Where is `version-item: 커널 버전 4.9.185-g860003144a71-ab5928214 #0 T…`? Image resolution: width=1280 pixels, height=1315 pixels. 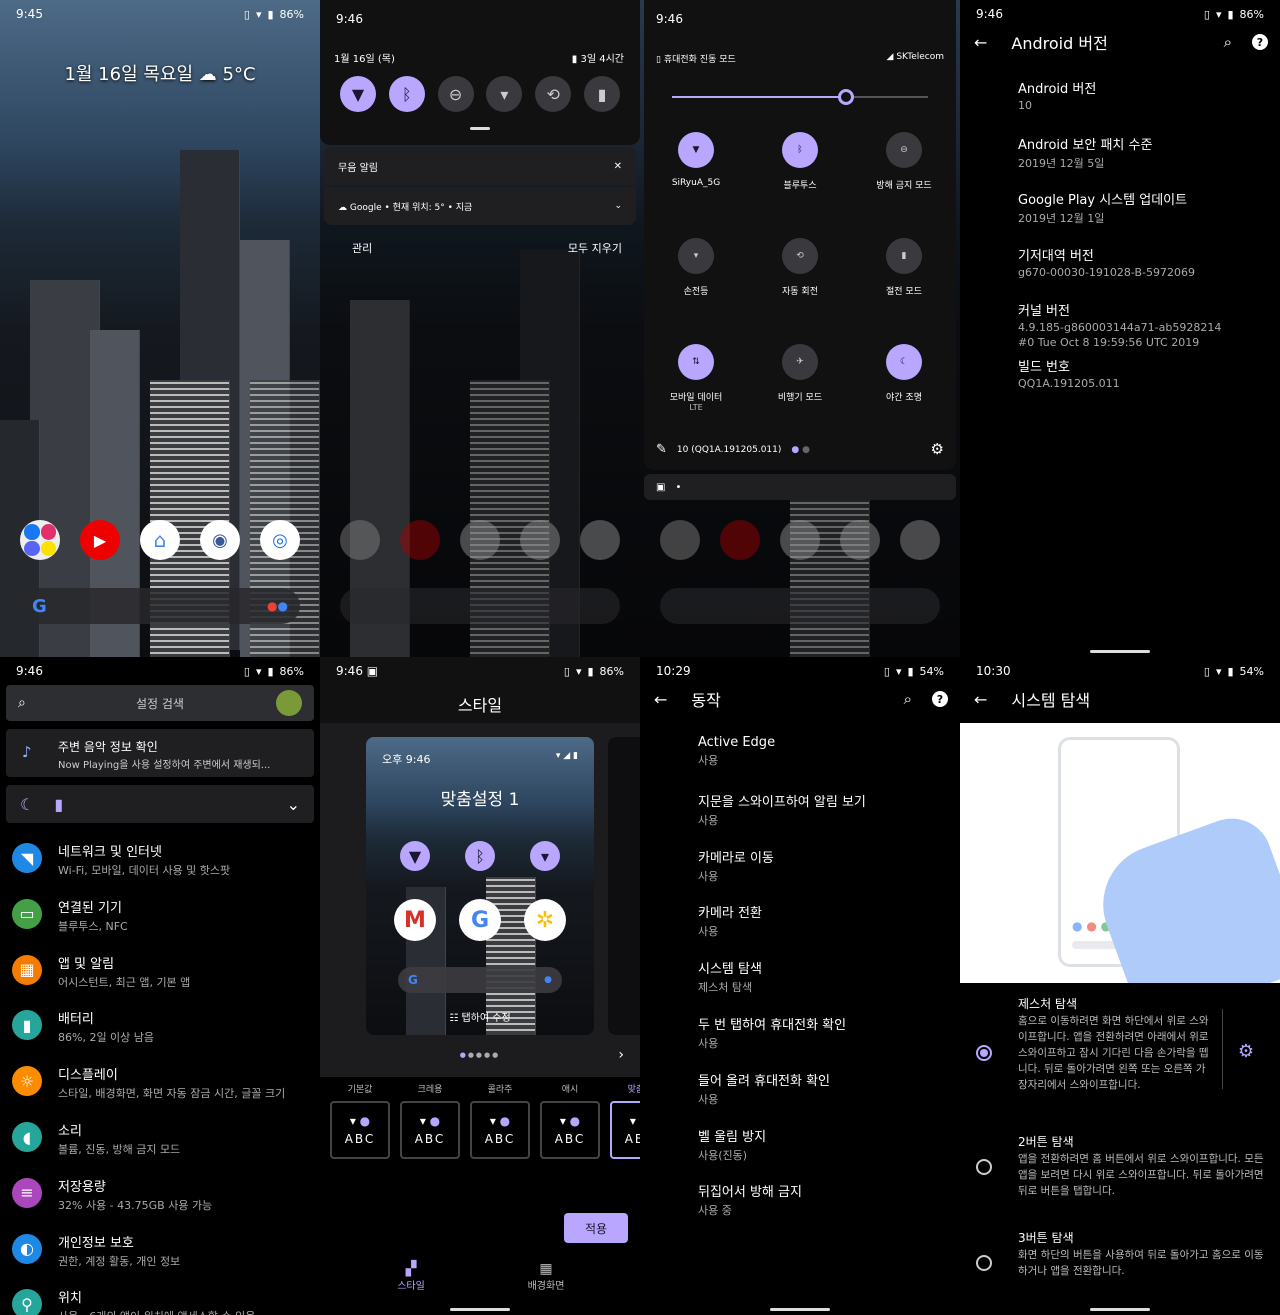 version-item: 커널 버전 4.9.185-g860003144a71-ab5928214 #0 T… is located at coordinates (1120, 324).